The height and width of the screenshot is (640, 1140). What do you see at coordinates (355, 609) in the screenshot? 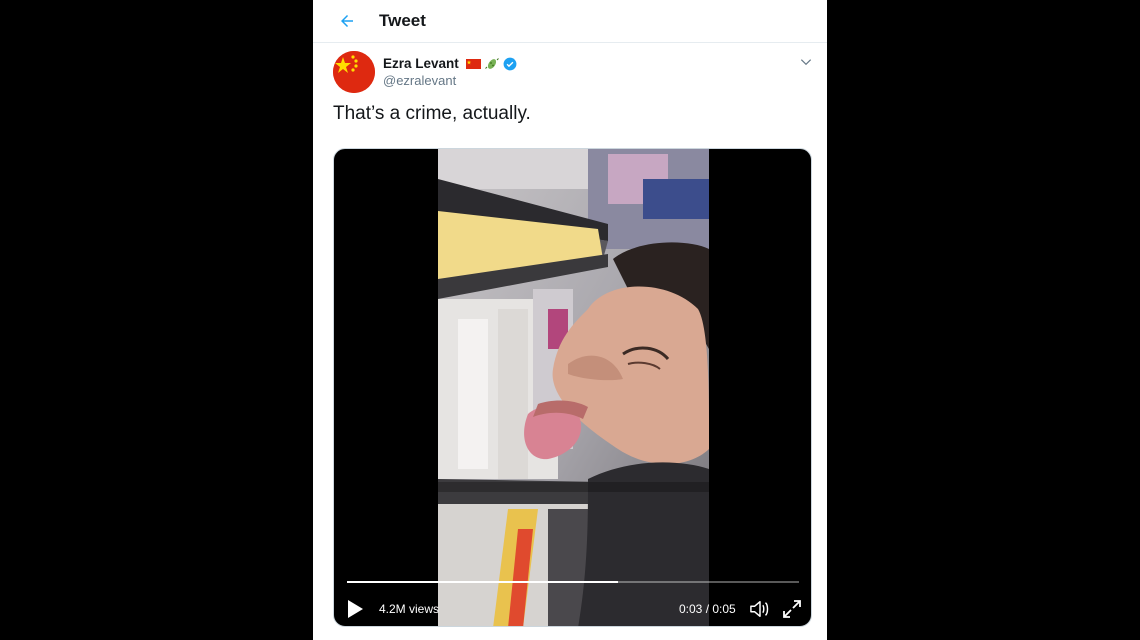
I see `play-icon` at bounding box center [355, 609].